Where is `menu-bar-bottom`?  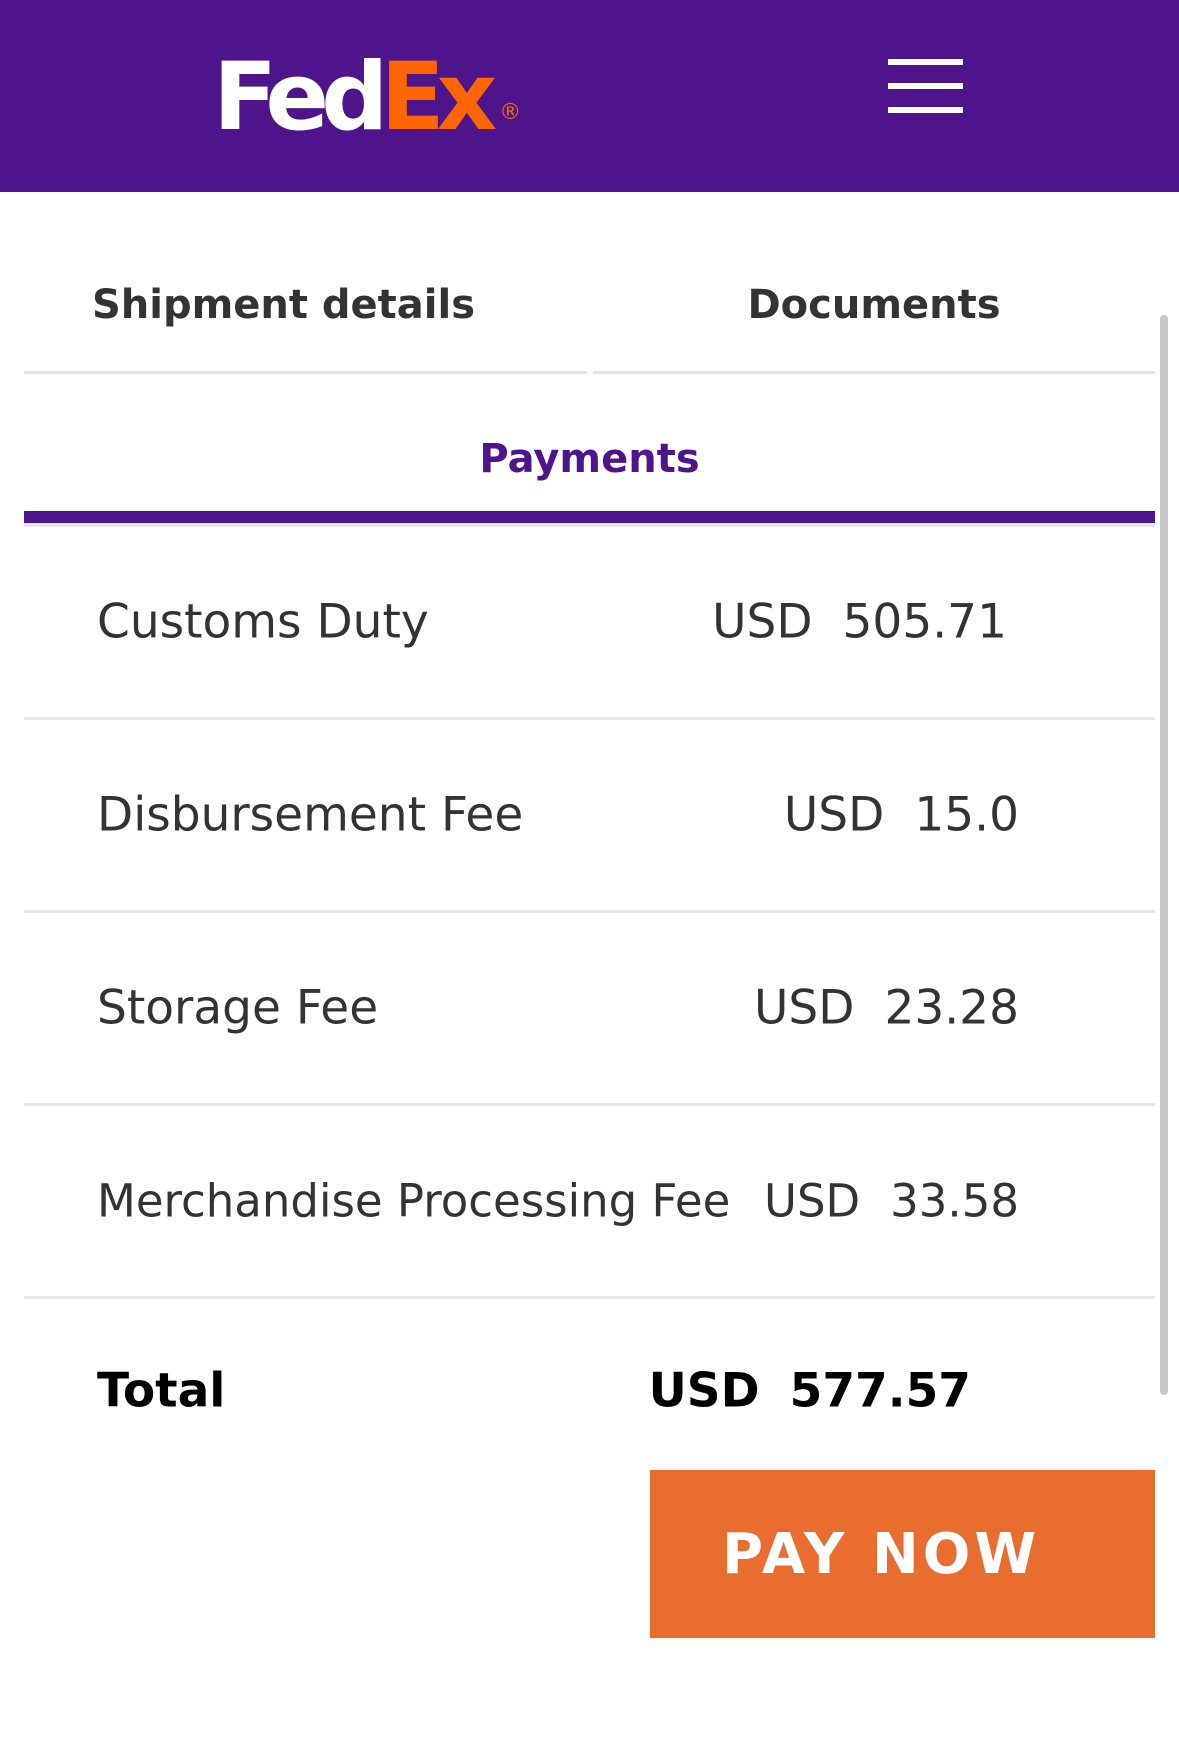 menu-bar-bottom is located at coordinates (925, 110).